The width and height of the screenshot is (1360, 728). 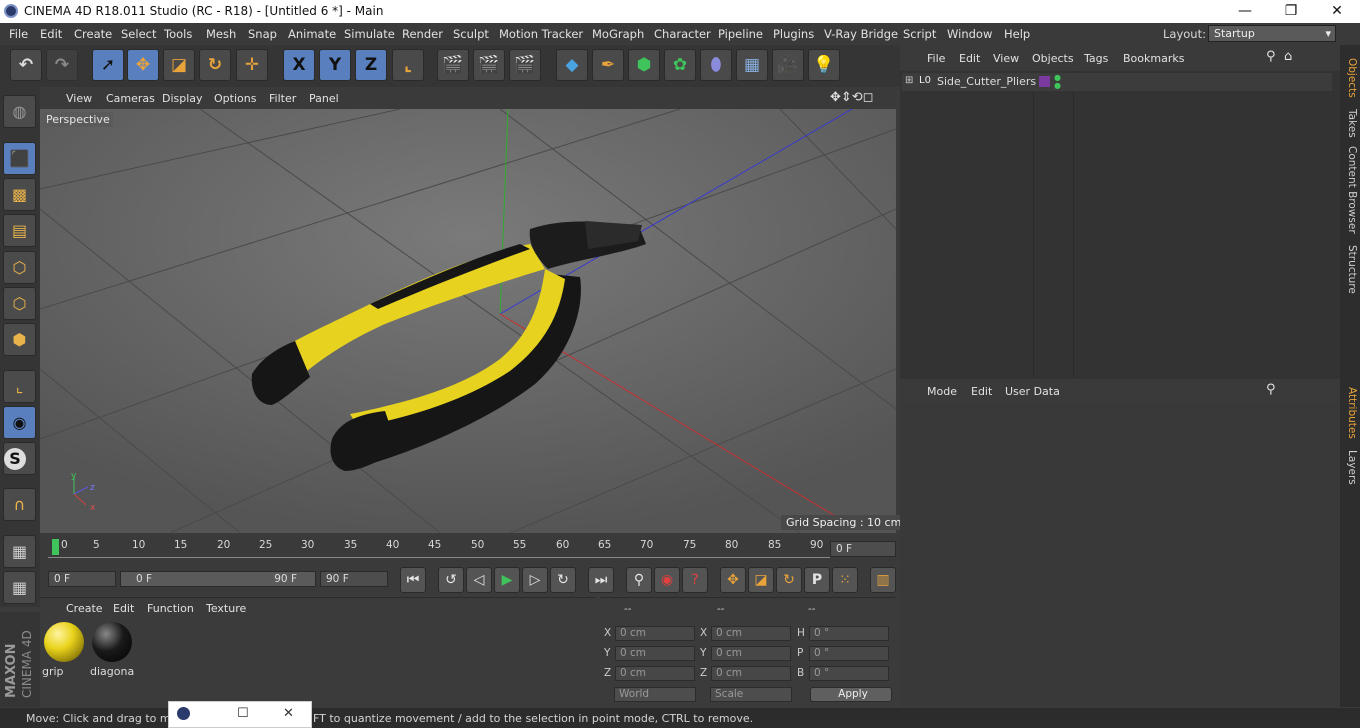 I want to click on tweak-mode-button: ◉, so click(x=19, y=422).